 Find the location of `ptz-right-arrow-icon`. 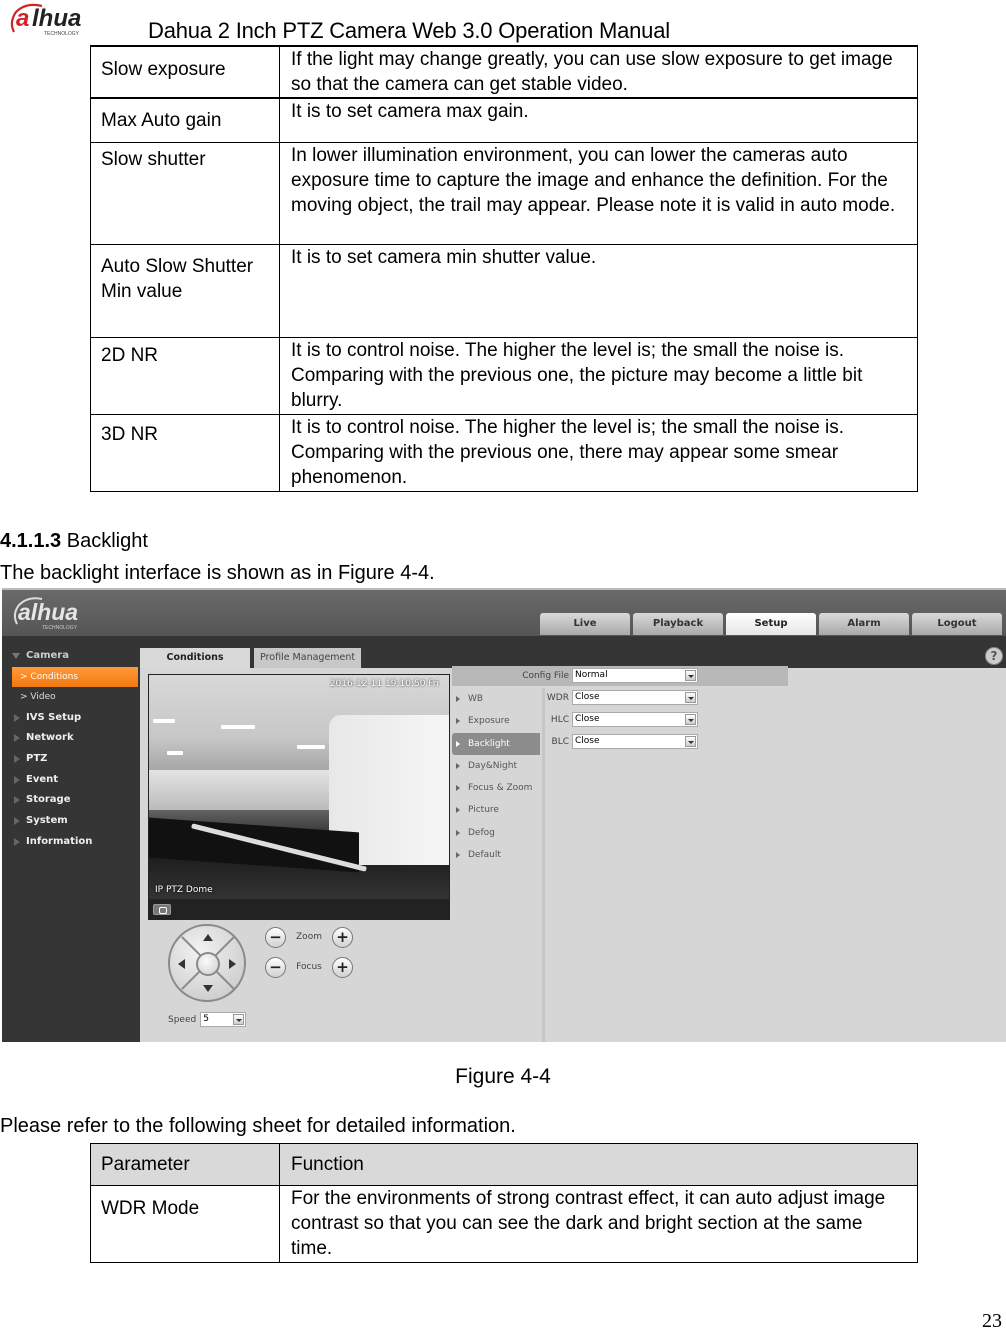

ptz-right-arrow-icon is located at coordinates (232, 964).